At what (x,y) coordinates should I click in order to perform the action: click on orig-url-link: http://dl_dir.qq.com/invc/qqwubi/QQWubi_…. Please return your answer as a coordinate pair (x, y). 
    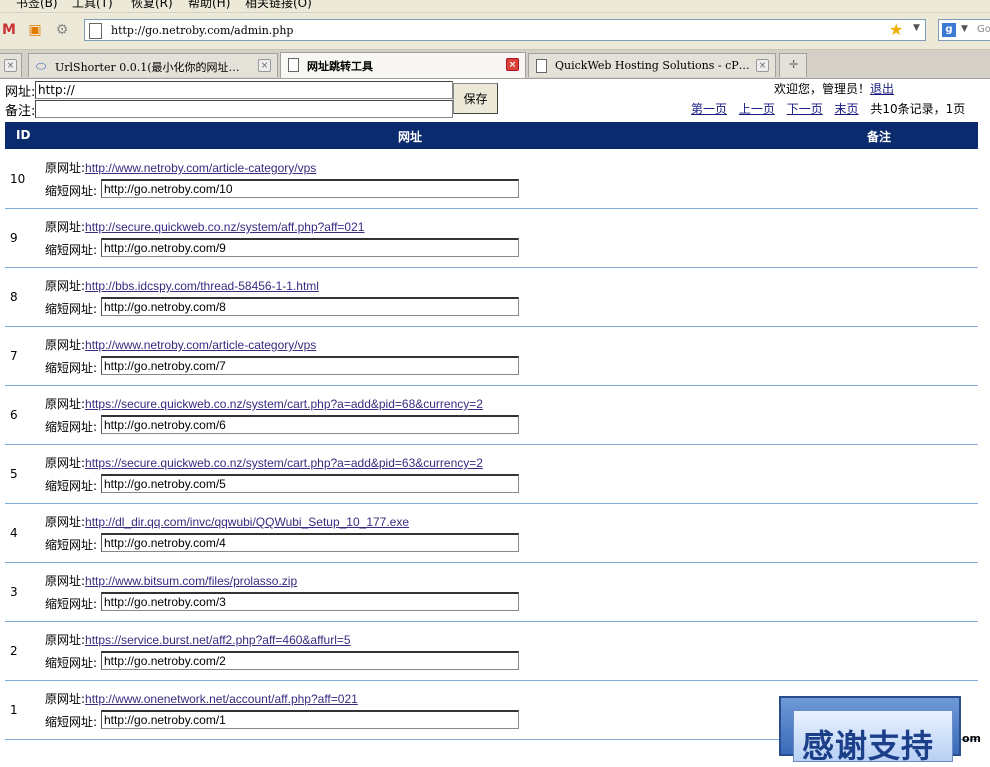
    Looking at the image, I should click on (247, 522).